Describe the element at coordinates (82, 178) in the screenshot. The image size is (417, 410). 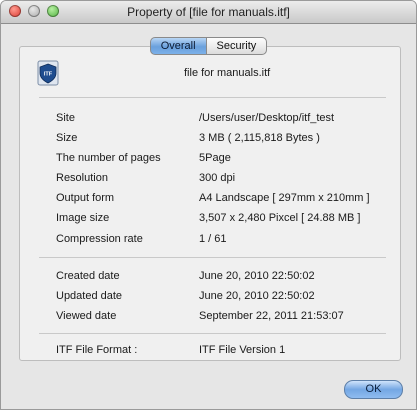
I see `resolution-label: Resolution` at that location.